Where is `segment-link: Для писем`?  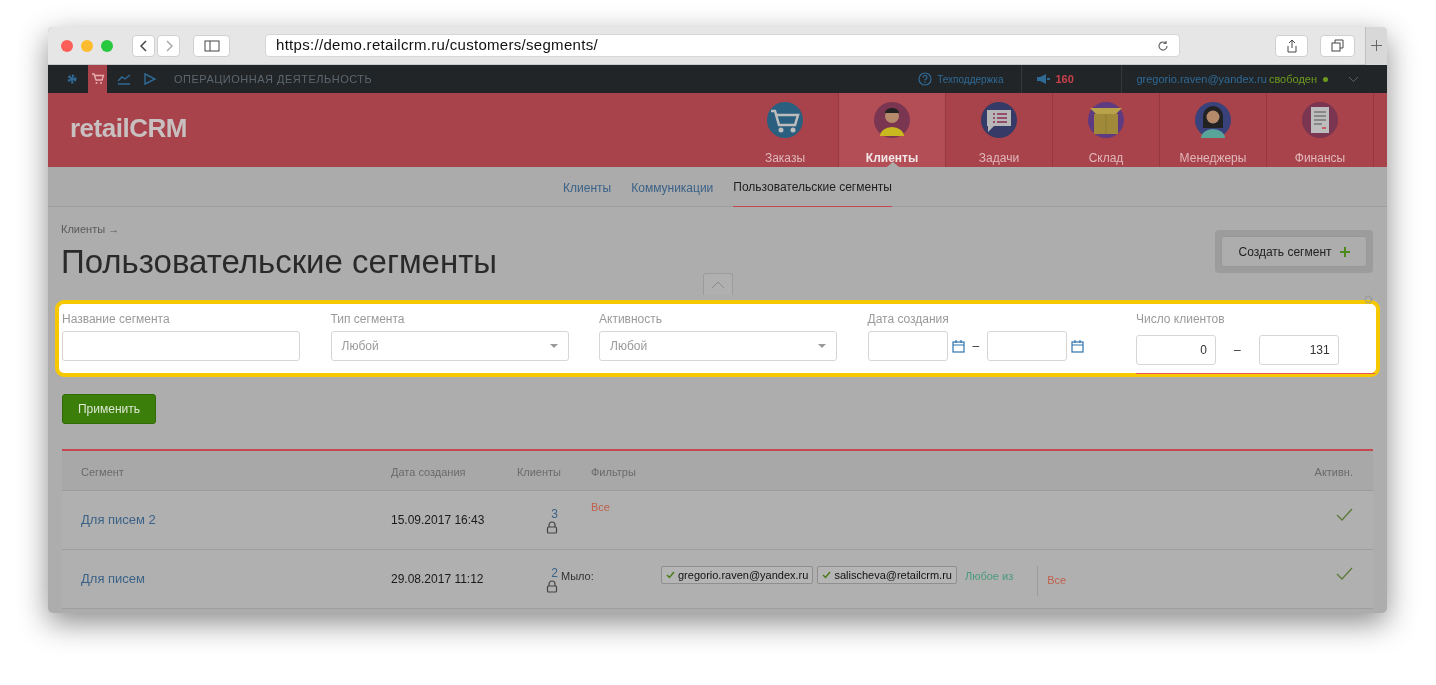 segment-link: Для писем is located at coordinates (113, 578).